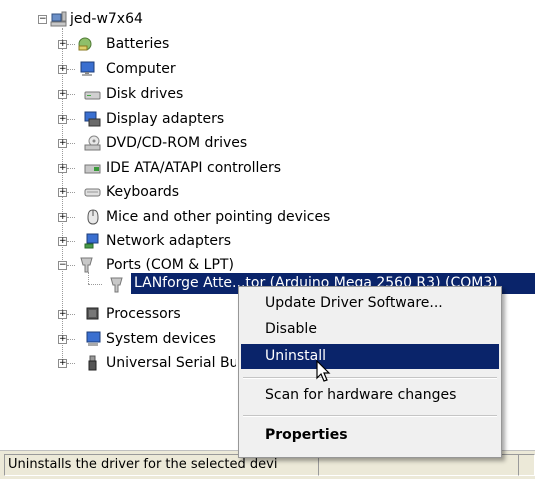 This screenshot has width=535, height=479. I want to click on menu-item-properties: Properties, so click(370, 435).